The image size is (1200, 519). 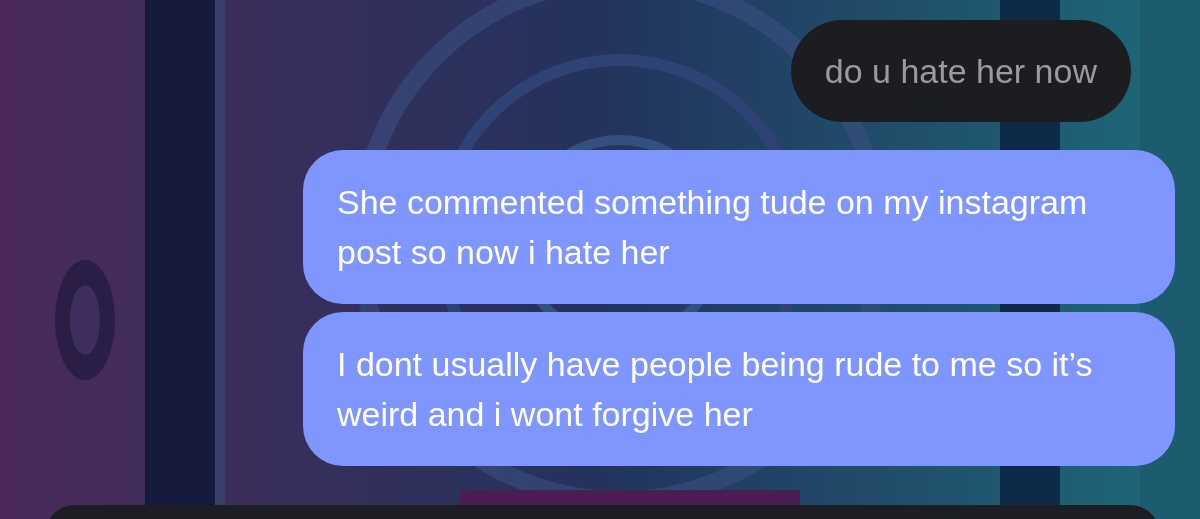 What do you see at coordinates (960, 71) in the screenshot?
I see `received-message-bubble: do u hate her now` at bounding box center [960, 71].